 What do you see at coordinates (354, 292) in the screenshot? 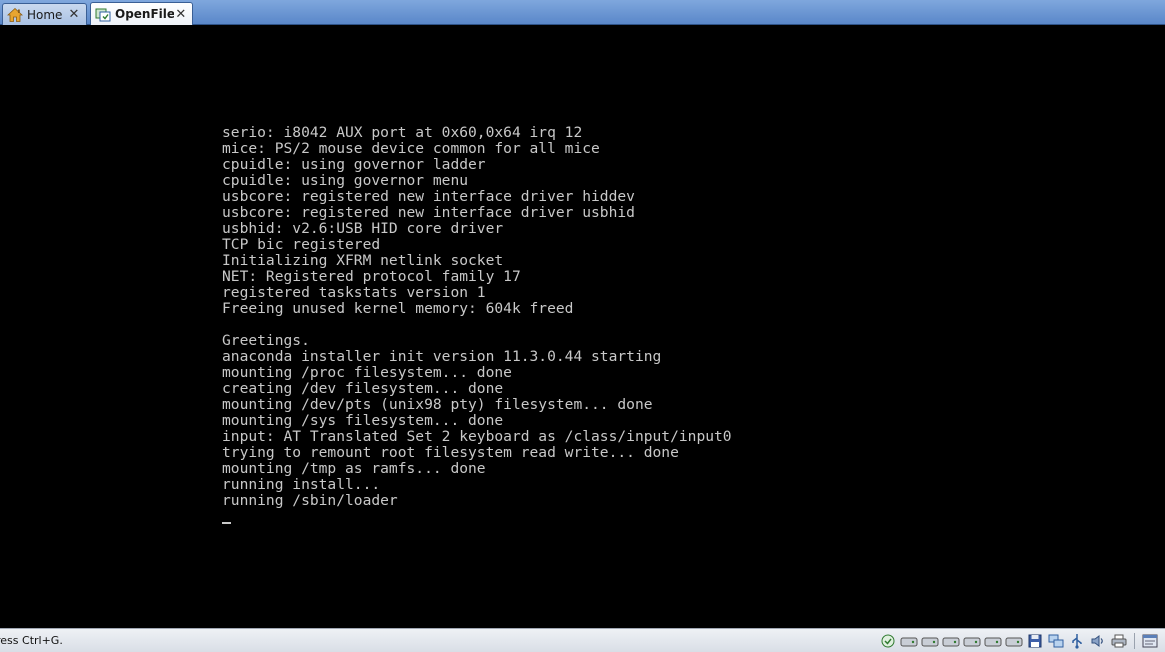
I see `console-line: registered taskstats version 1` at bounding box center [354, 292].